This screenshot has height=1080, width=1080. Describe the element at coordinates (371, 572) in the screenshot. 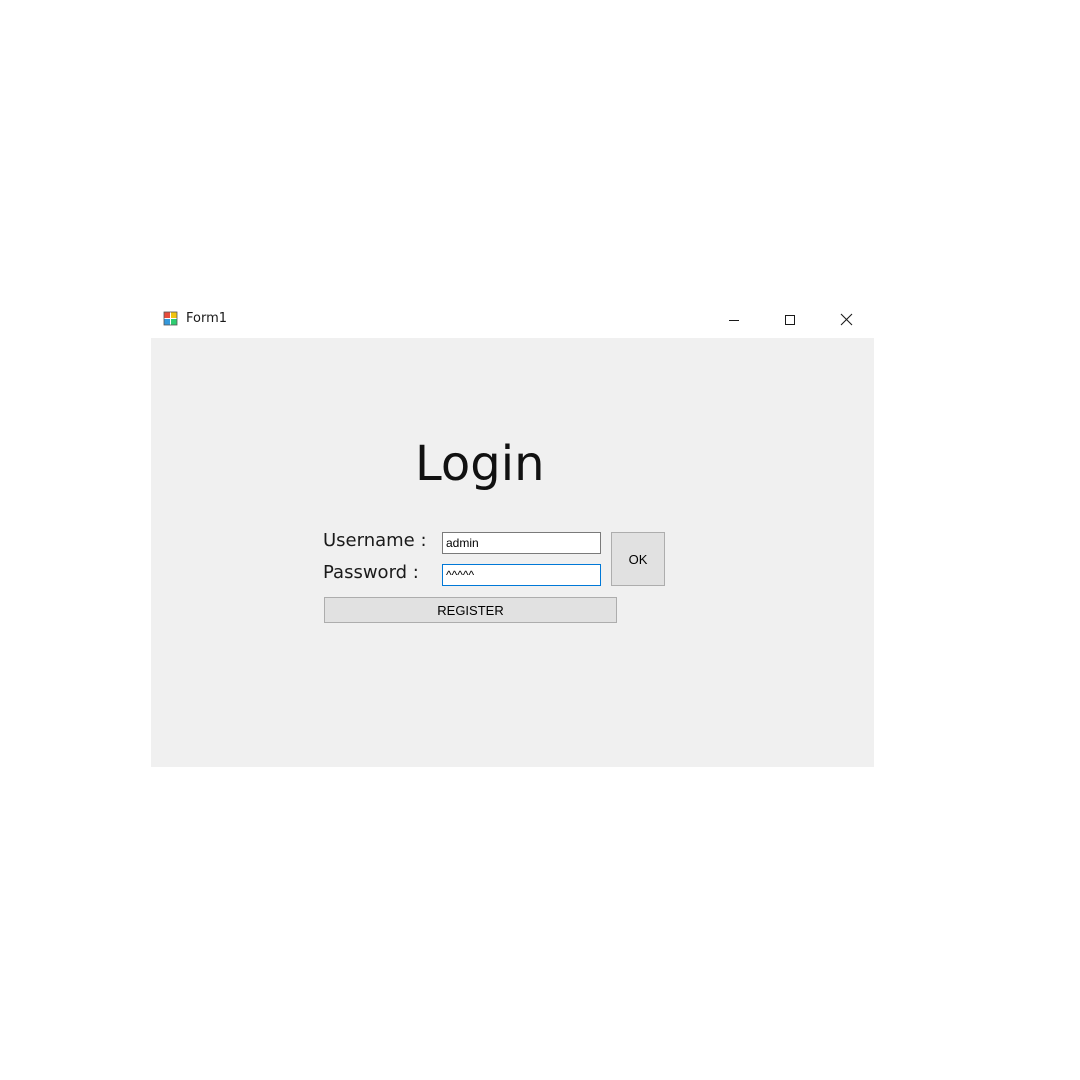

I see `password-label: Password :` at that location.